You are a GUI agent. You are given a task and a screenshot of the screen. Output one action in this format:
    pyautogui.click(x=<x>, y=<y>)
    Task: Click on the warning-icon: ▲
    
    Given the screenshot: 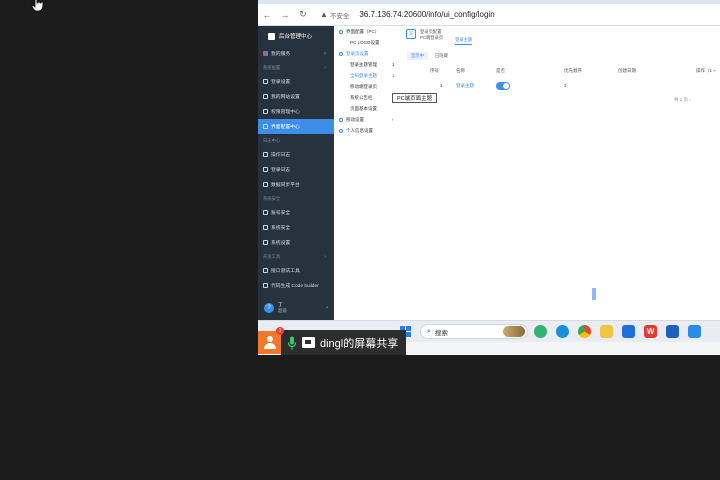 What is the action you would take?
    pyautogui.click(x=324, y=14)
    